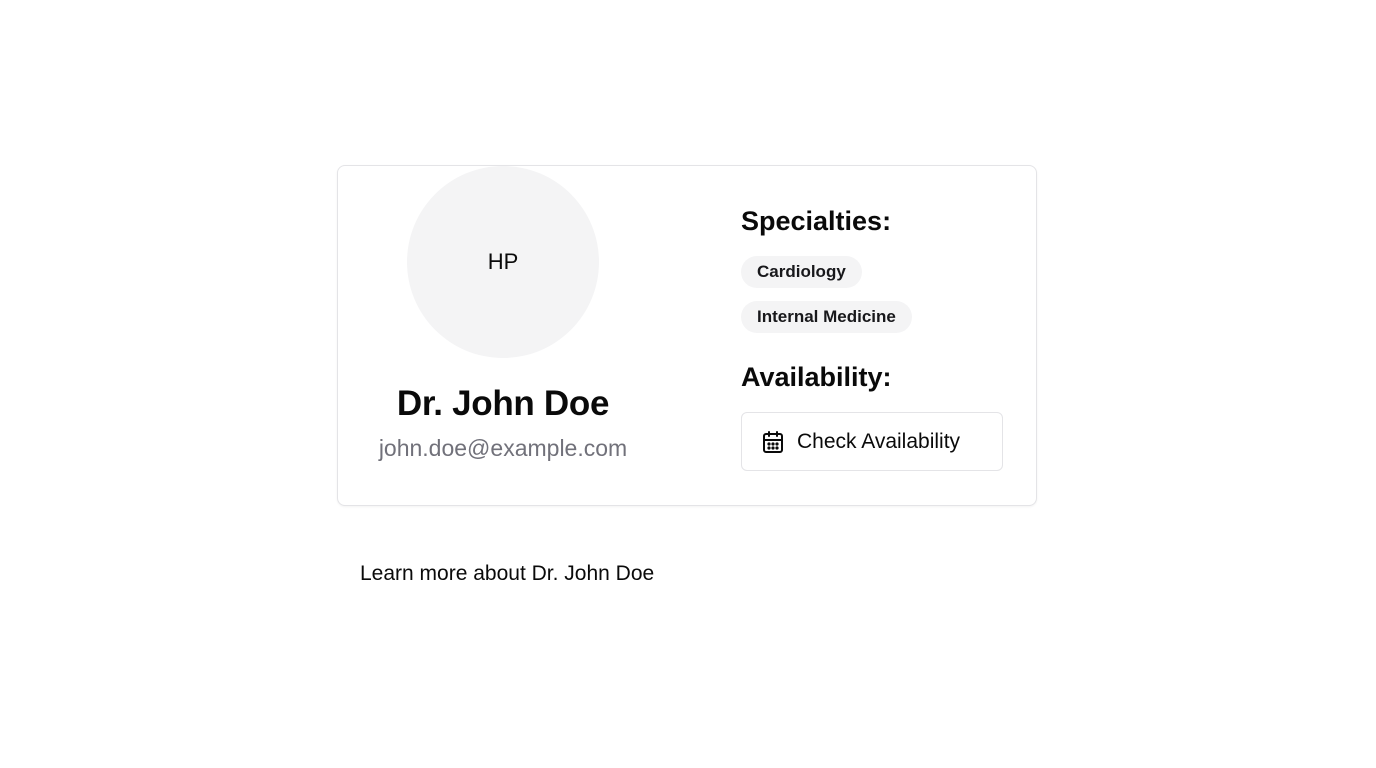 Image resolution: width=1376 pixels, height=768 pixels. I want to click on check-availability-label: Check Availability, so click(879, 441).